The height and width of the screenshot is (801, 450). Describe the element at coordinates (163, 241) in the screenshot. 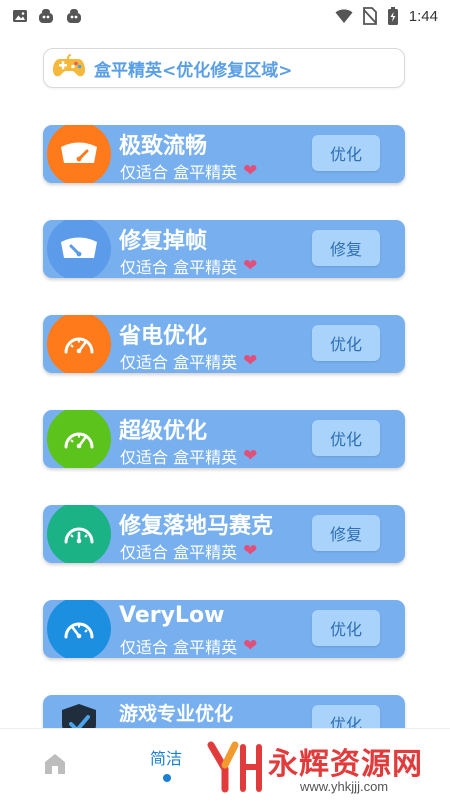

I see `card-title: 修复掉帧` at that location.